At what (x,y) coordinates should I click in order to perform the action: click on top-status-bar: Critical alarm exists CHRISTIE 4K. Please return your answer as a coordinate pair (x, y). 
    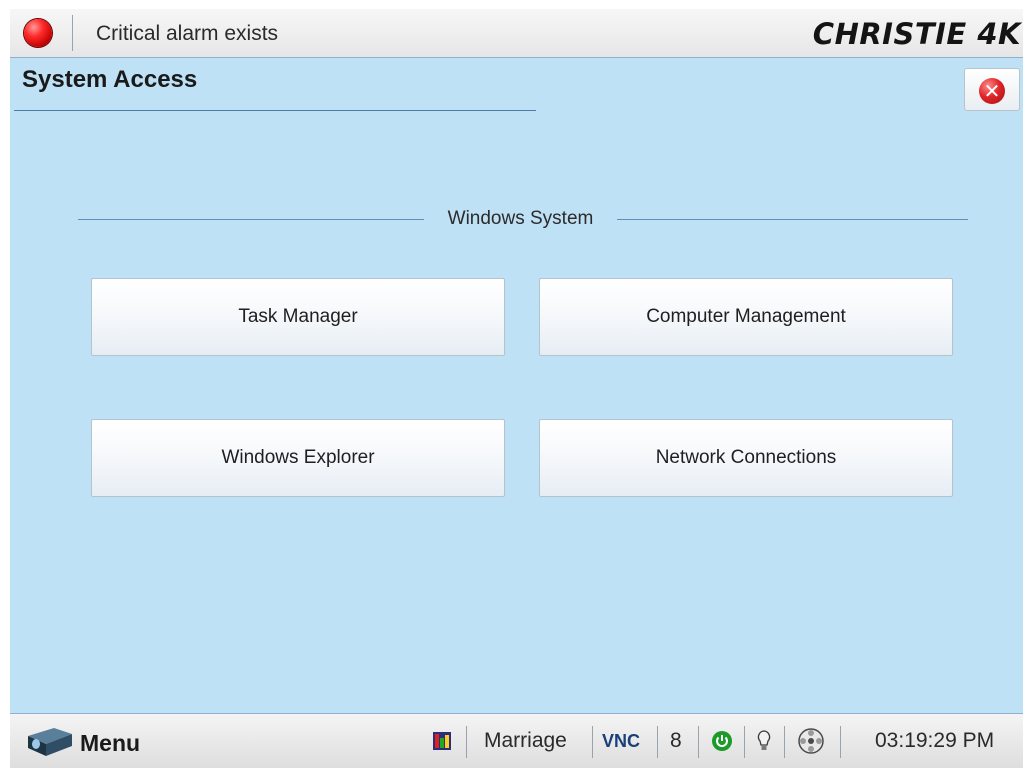
    Looking at the image, I should click on (516, 33).